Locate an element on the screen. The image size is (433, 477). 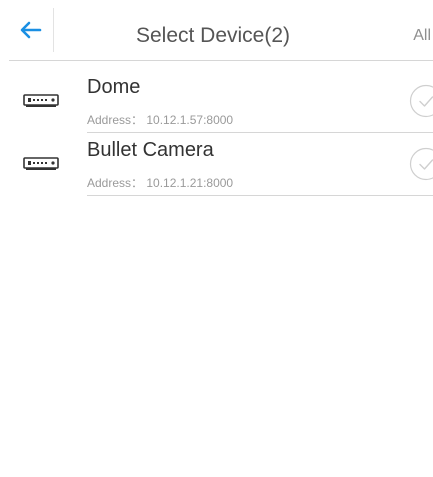
device-name: Dome is located at coordinates (114, 87).